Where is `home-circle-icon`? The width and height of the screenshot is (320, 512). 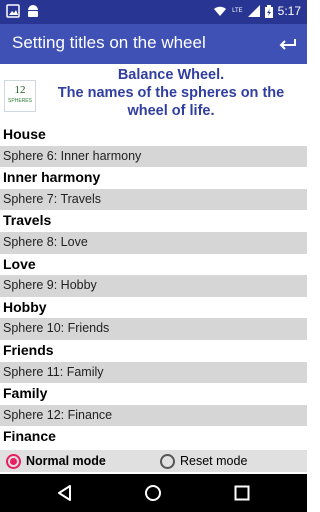 home-circle-icon is located at coordinates (153, 493).